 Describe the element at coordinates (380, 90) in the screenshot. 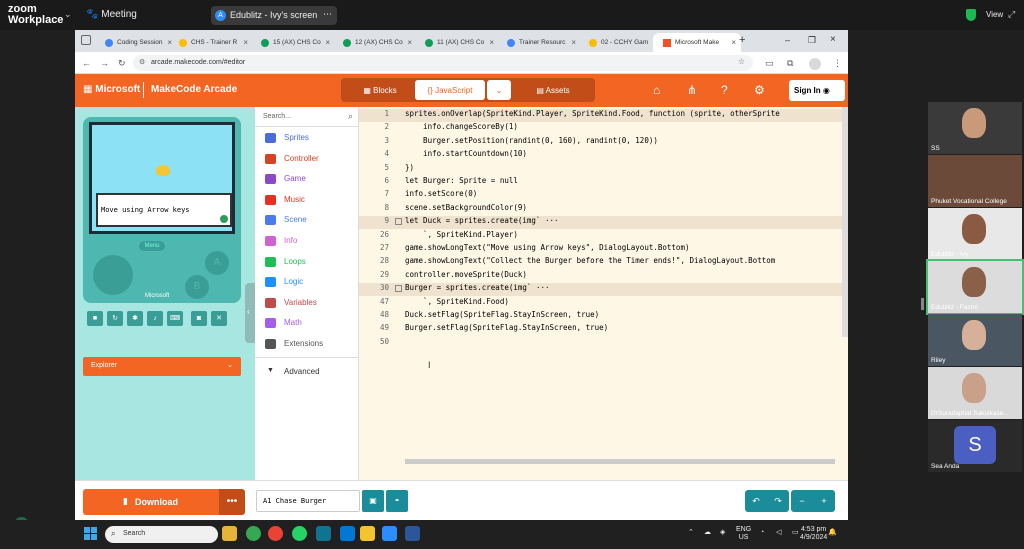

I see `tab-blocks: ▦ Blocks` at that location.